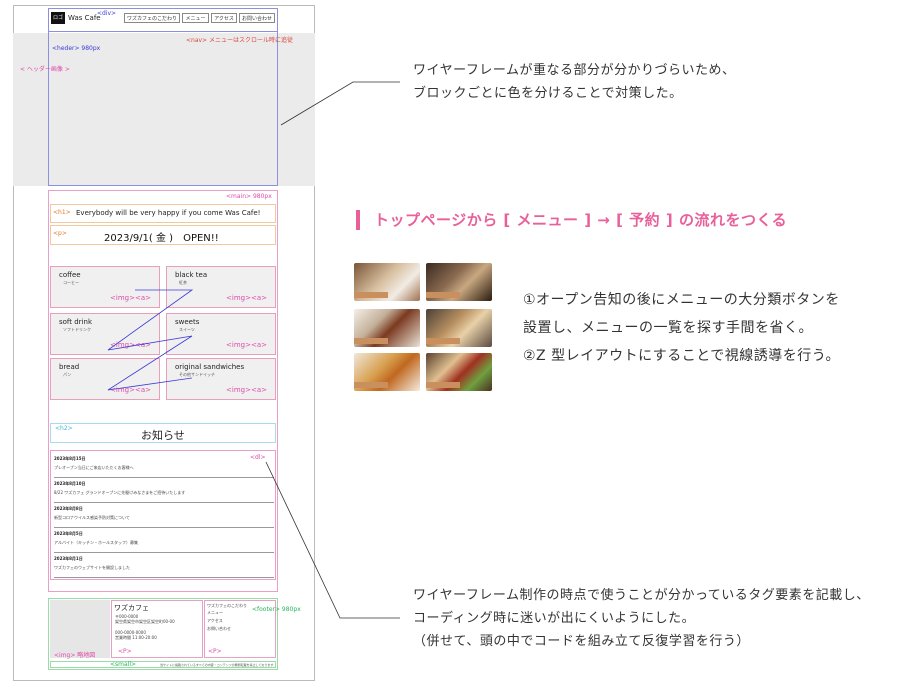 Image resolution: width=920 pixels, height=688 pixels. What do you see at coordinates (387, 372) in the screenshot?
I see `thumb-bread` at bounding box center [387, 372].